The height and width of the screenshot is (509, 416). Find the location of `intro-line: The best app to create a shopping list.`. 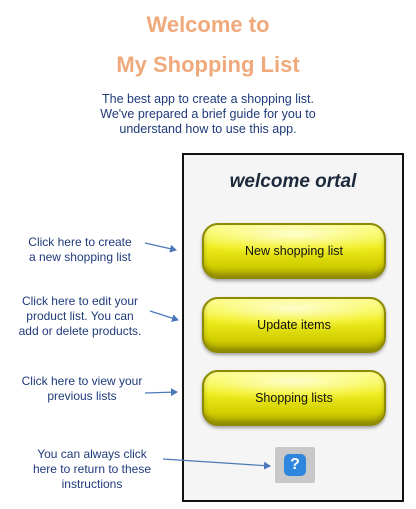

intro-line: The best app to create a shopping list. is located at coordinates (208, 99).